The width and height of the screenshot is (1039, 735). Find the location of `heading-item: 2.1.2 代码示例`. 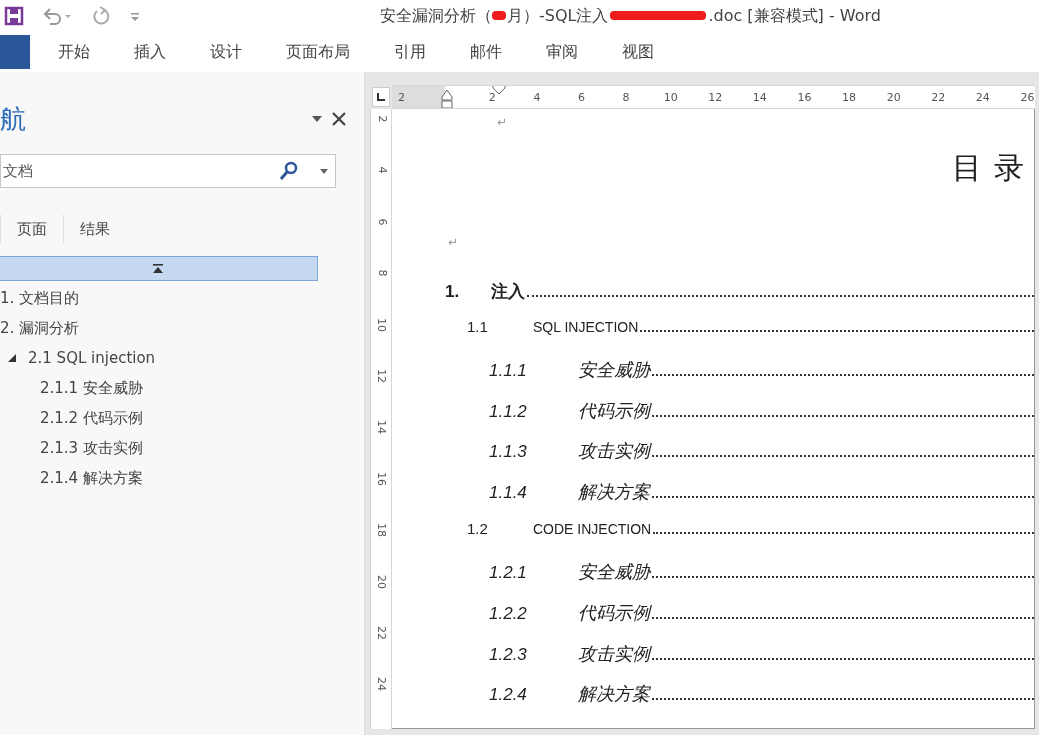

heading-item: 2.1.2 代码示例 is located at coordinates (91, 418).